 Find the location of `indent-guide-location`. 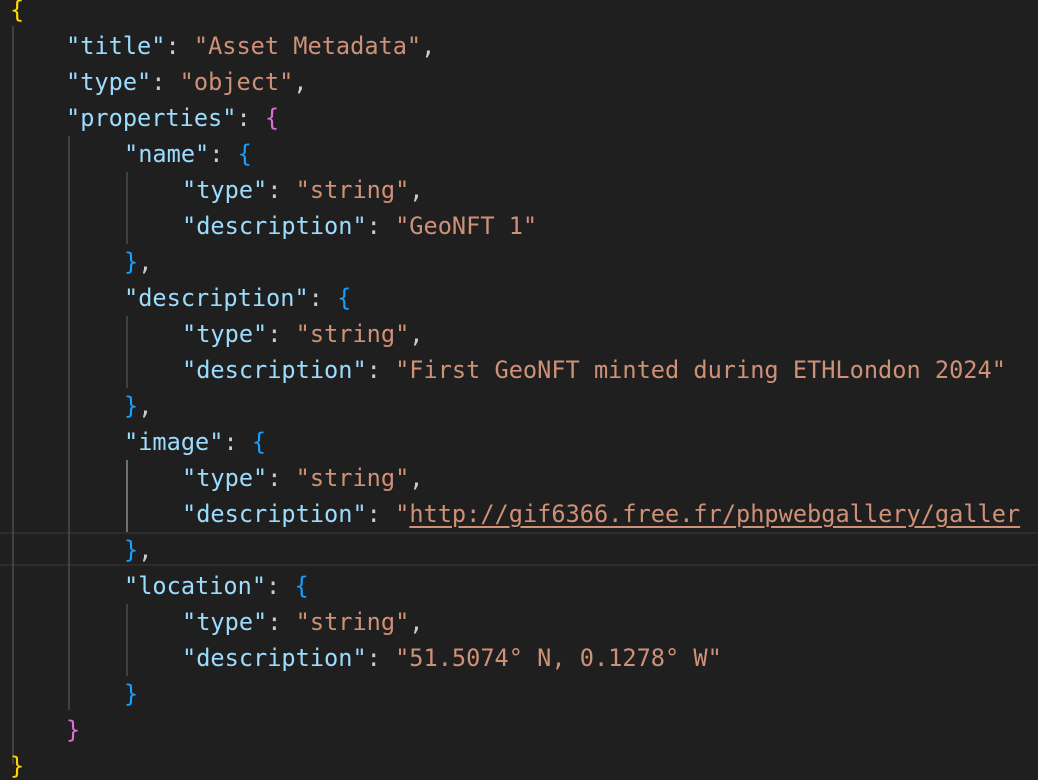

indent-guide-location is located at coordinates (127, 640).